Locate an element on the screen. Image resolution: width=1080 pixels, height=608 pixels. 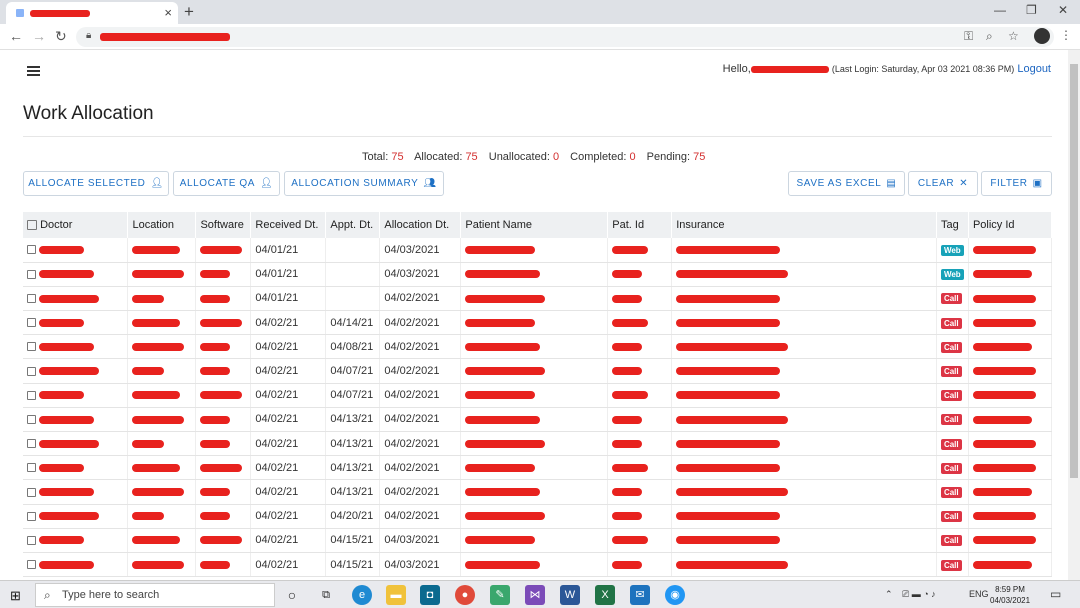
allocate-qa-button: ALLOCATE QA 👤︎ is located at coordinates (226, 183).